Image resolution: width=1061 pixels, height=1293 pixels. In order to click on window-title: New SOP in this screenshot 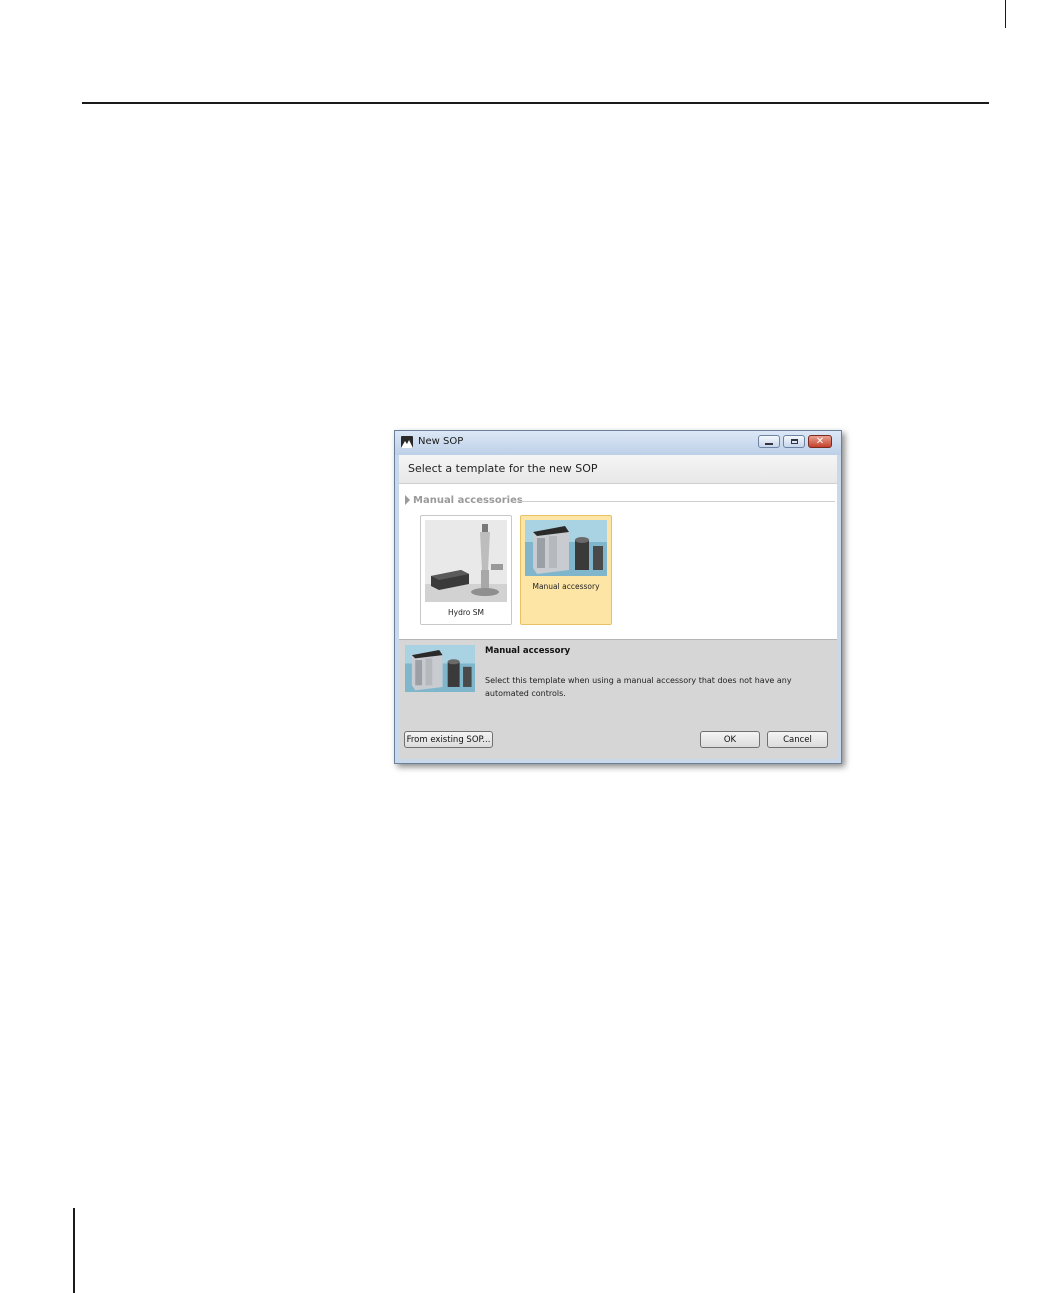, I will do `click(441, 441)`.